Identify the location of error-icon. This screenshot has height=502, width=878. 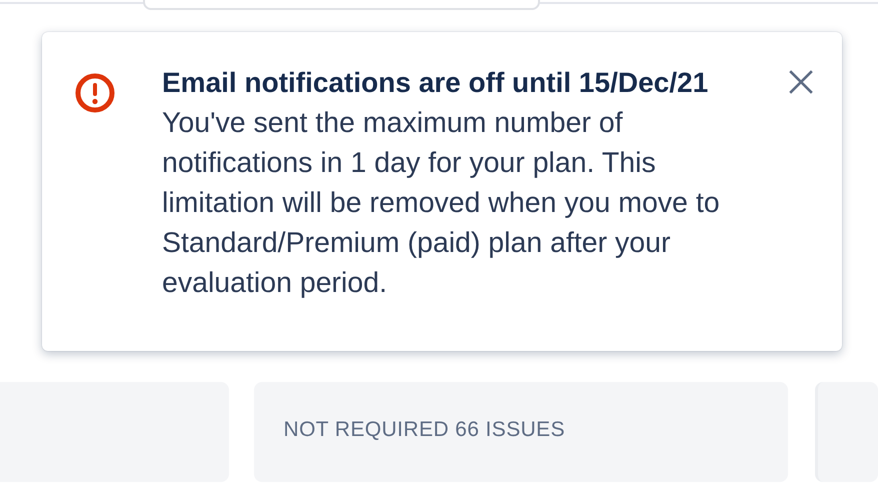
(95, 93).